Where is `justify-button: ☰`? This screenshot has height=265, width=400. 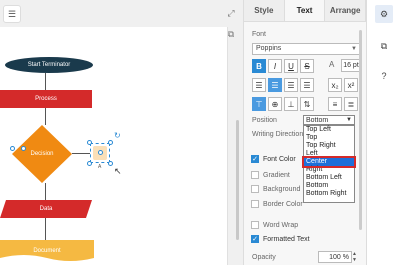
justify-button: ☰ is located at coordinates (307, 85).